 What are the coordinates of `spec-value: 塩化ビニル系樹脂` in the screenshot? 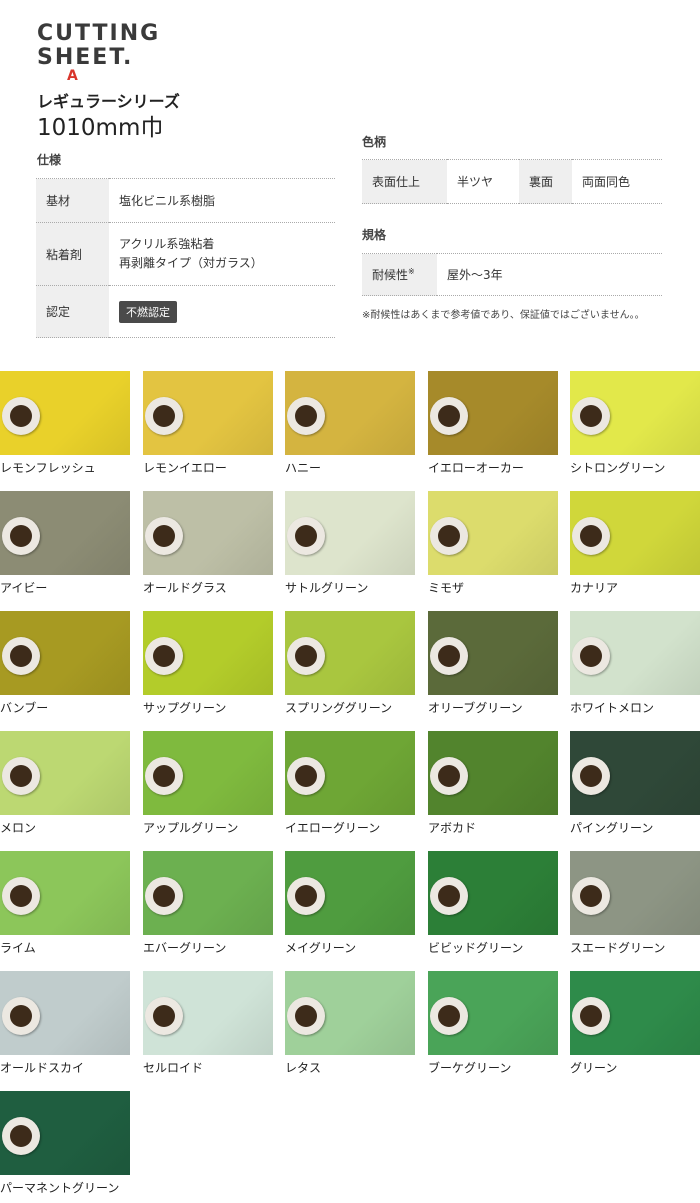 It's located at (222, 200).